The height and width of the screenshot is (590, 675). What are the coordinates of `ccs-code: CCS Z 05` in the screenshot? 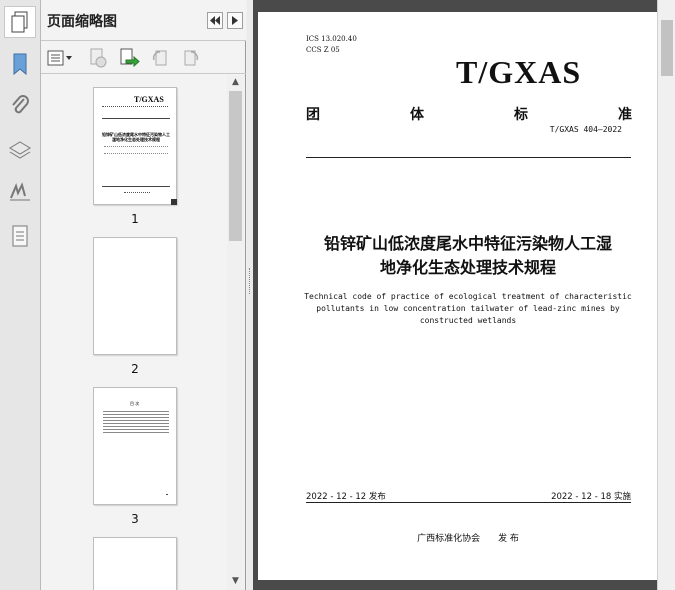 It's located at (323, 50).